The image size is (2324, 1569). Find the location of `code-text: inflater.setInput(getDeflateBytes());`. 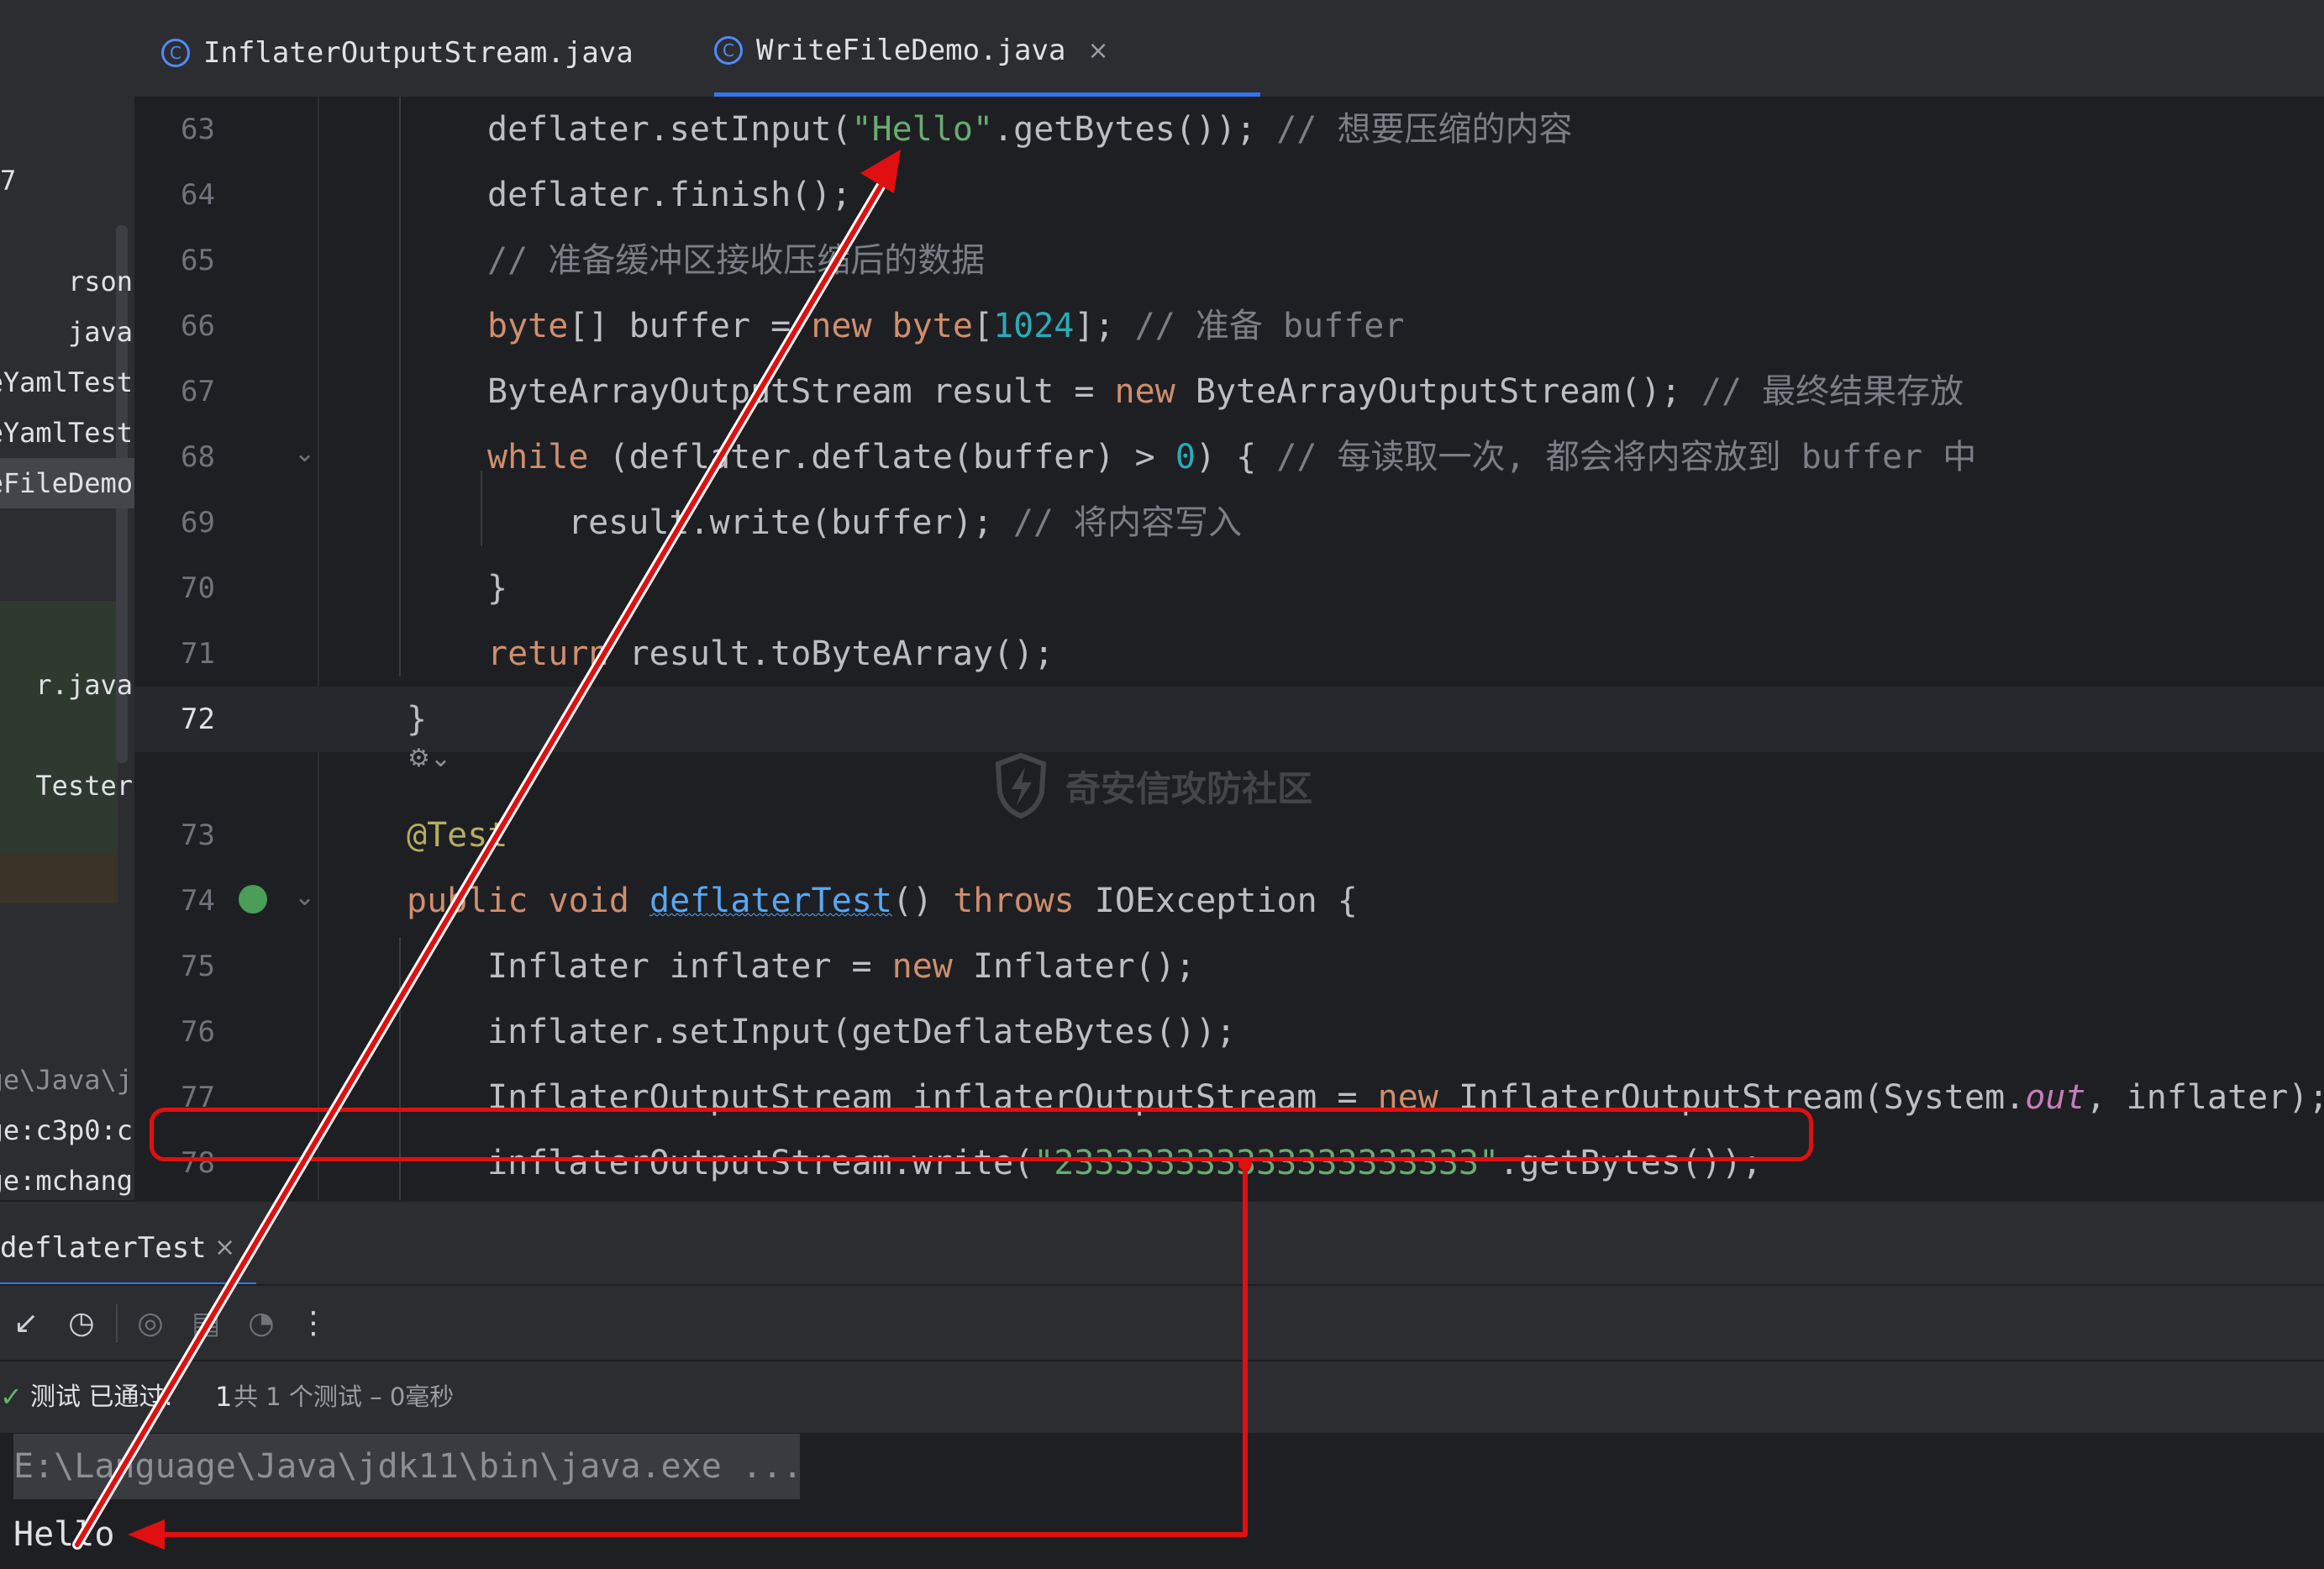

code-text: inflater.setInput(getDeflateBytes()); is located at coordinates (862, 1032).